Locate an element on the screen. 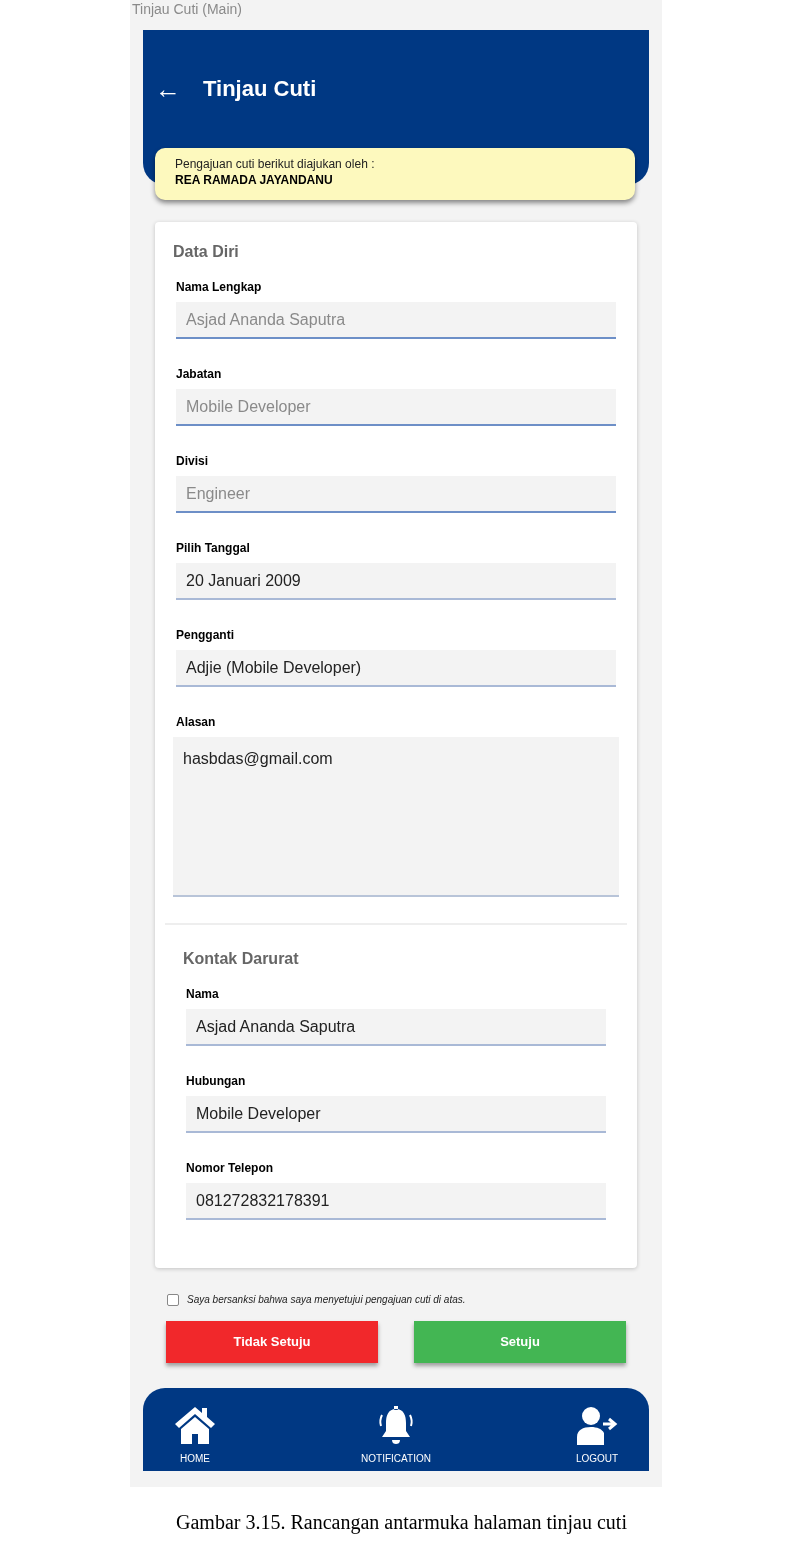 This screenshot has width=803, height=1562. field-label: Nama is located at coordinates (203, 994).